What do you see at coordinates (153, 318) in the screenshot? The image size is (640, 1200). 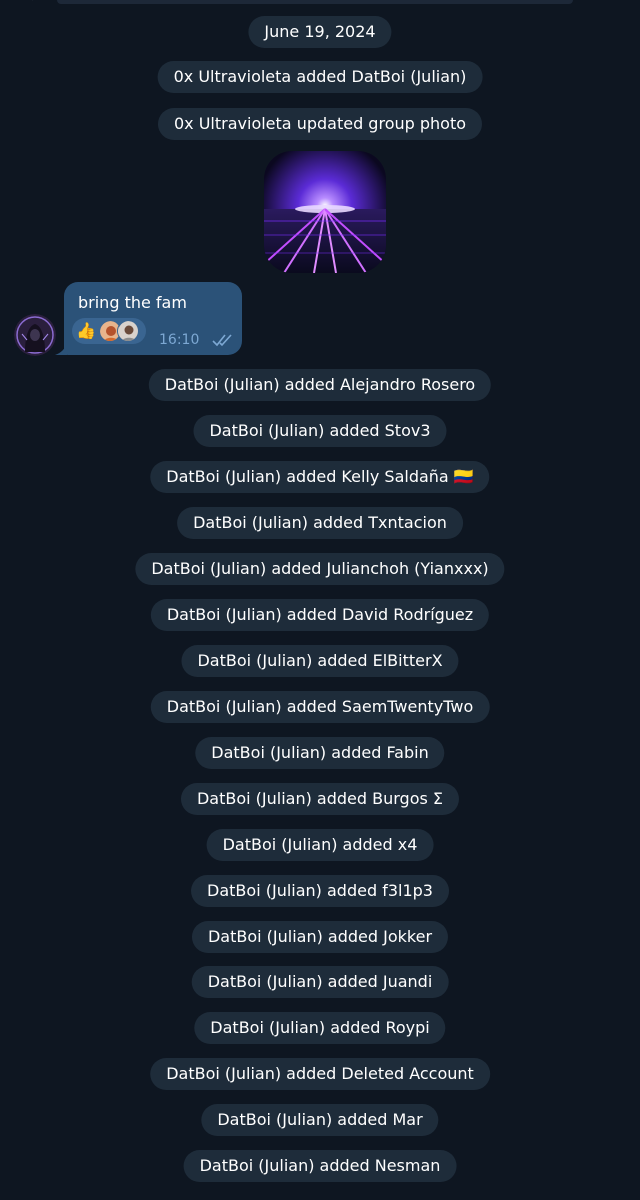 I see `message-bubble: bring the fam 👍 16:10` at bounding box center [153, 318].